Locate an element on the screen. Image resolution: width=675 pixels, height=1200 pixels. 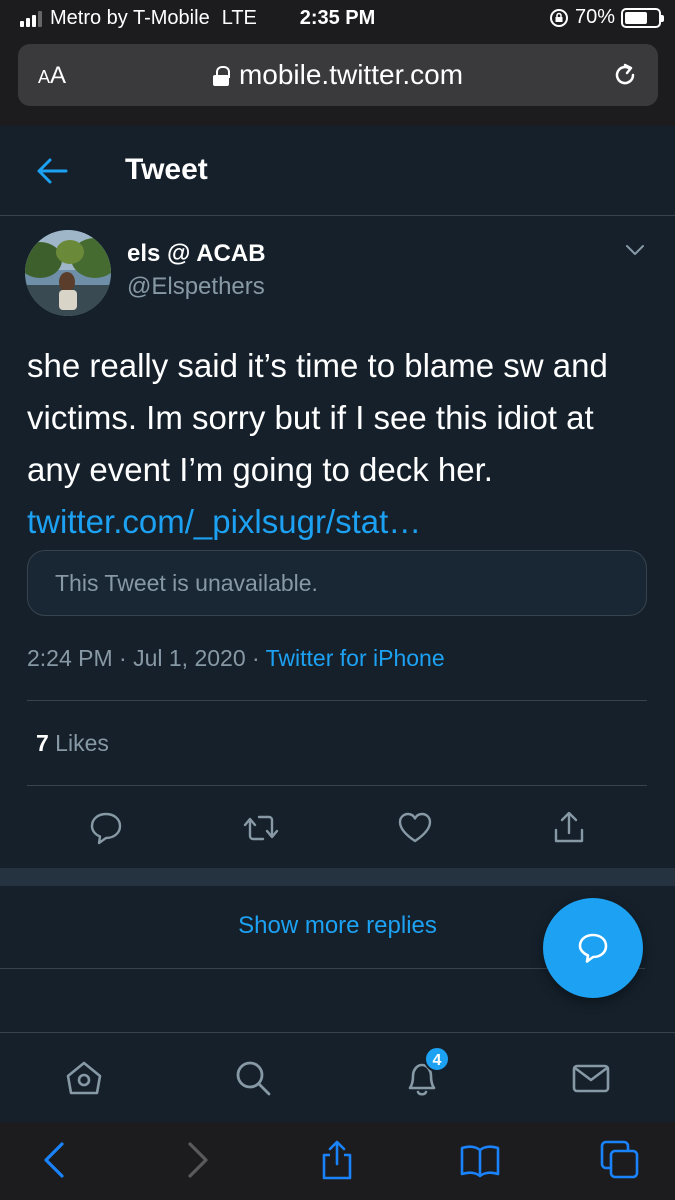
quoted-tweet: This Tweet is unavailable. is located at coordinates (337, 583).